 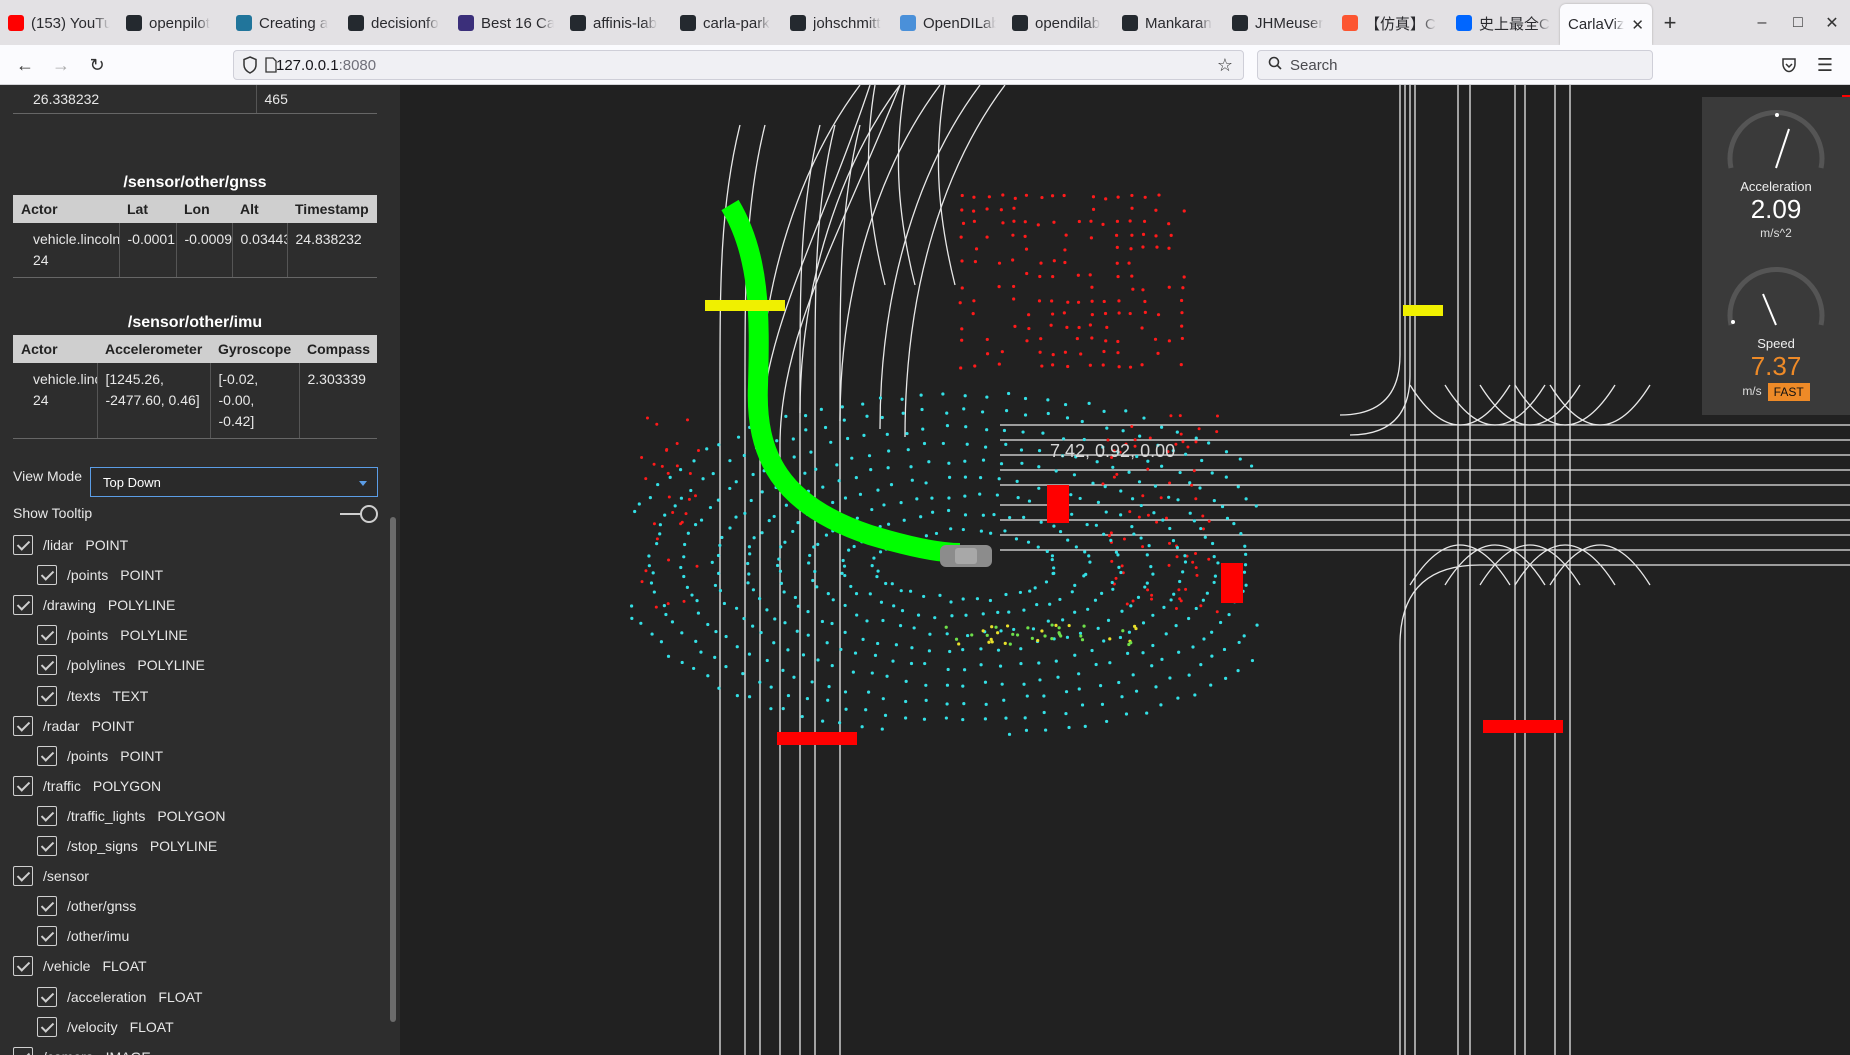 I want to click on stream-toggle-row: /traffic POLYGON, so click(x=87, y=786).